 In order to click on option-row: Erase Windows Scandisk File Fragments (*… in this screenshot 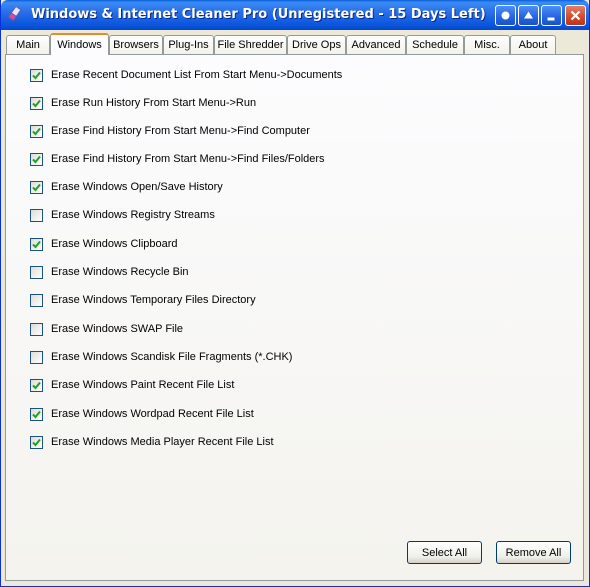, I will do `click(161, 357)`.